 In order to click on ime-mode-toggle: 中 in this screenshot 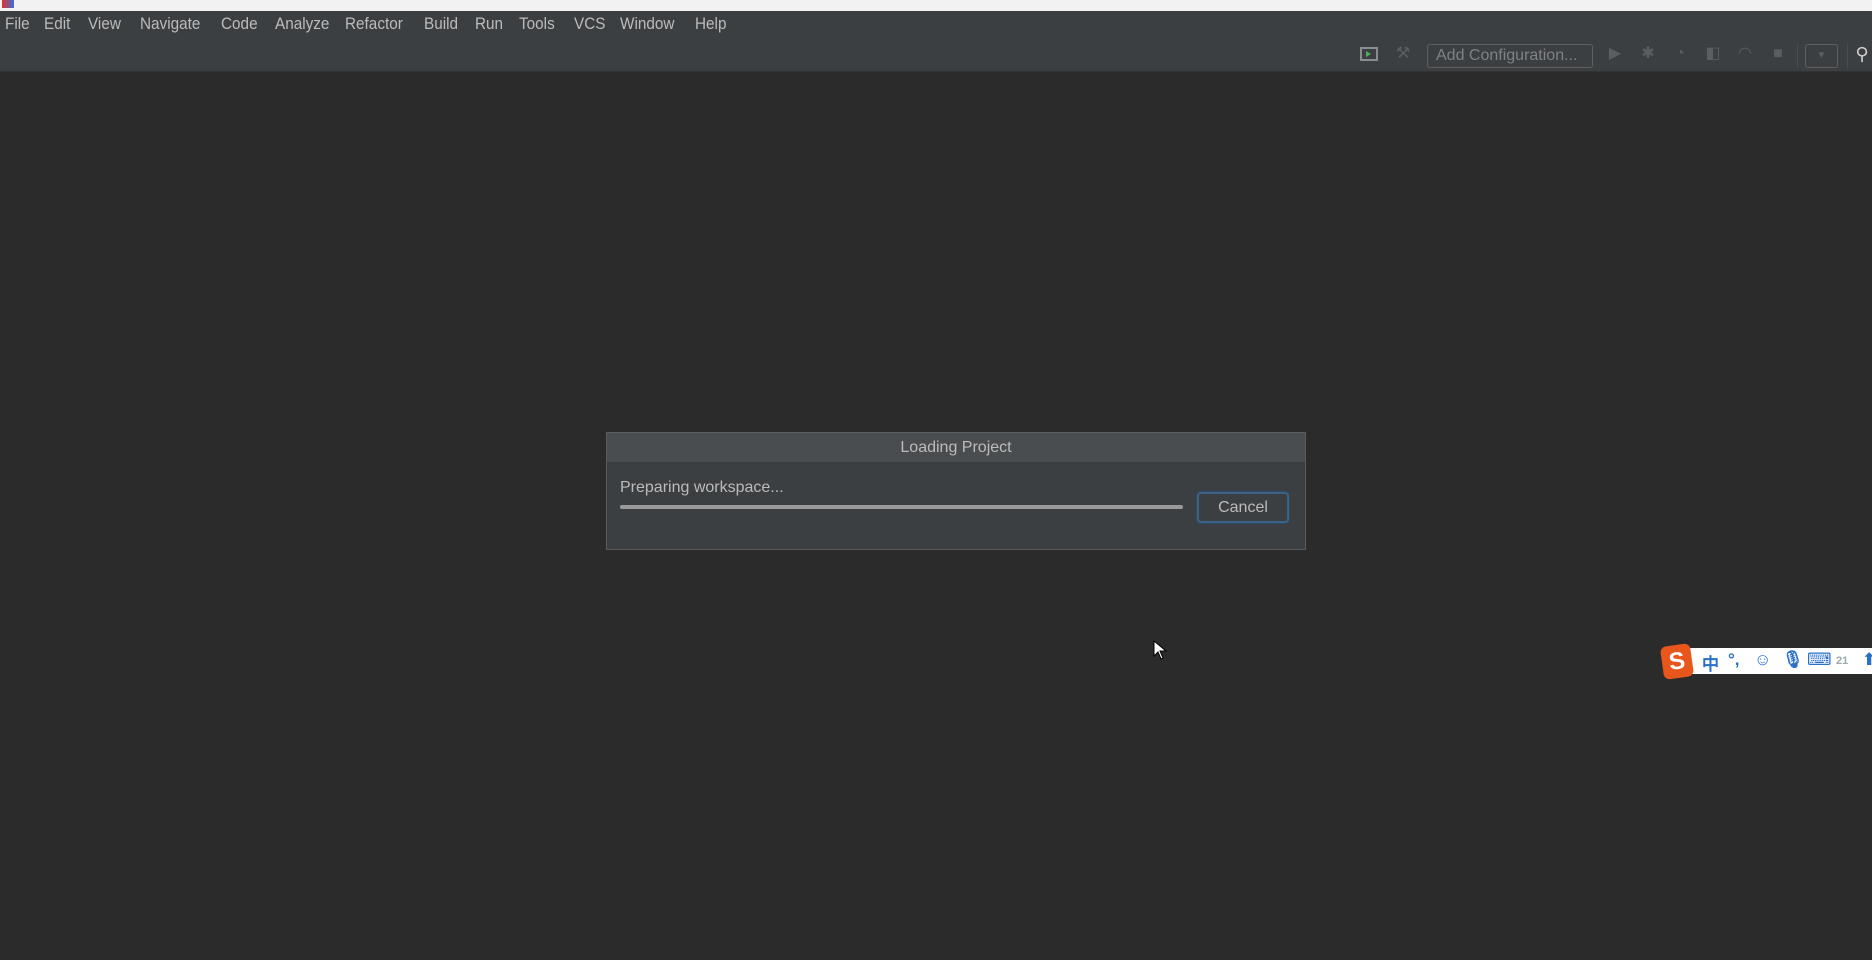, I will do `click(1710, 662)`.